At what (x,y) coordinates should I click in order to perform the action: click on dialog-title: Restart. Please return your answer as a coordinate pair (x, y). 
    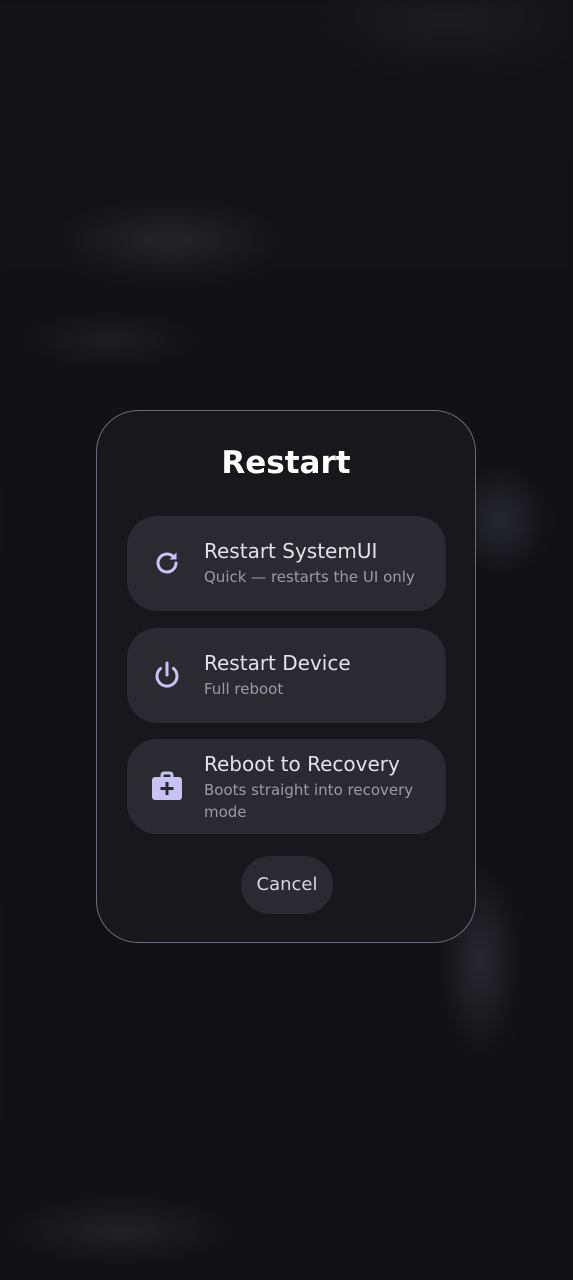
    Looking at the image, I should click on (286, 463).